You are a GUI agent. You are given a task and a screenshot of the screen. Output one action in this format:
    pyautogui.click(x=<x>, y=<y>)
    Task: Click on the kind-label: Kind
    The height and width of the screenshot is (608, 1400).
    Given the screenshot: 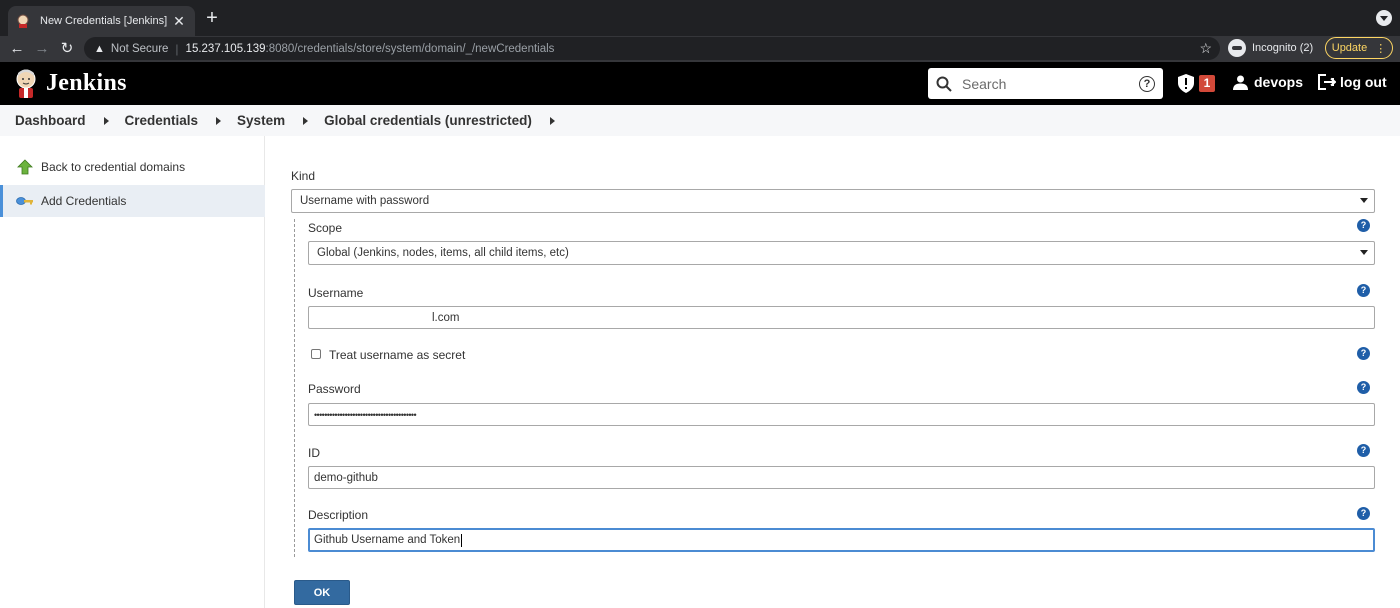 What is the action you would take?
    pyautogui.click(x=303, y=176)
    